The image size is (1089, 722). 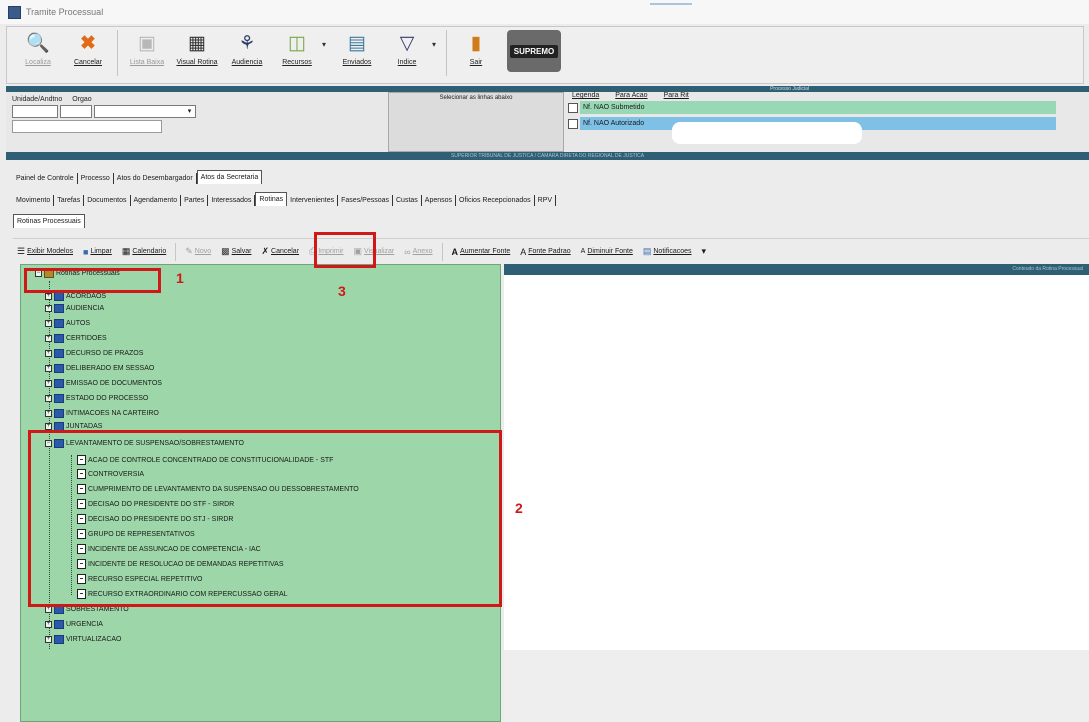 I want to click on lista-baixa-button: ▣ Lista Baixa, so click(x=147, y=48).